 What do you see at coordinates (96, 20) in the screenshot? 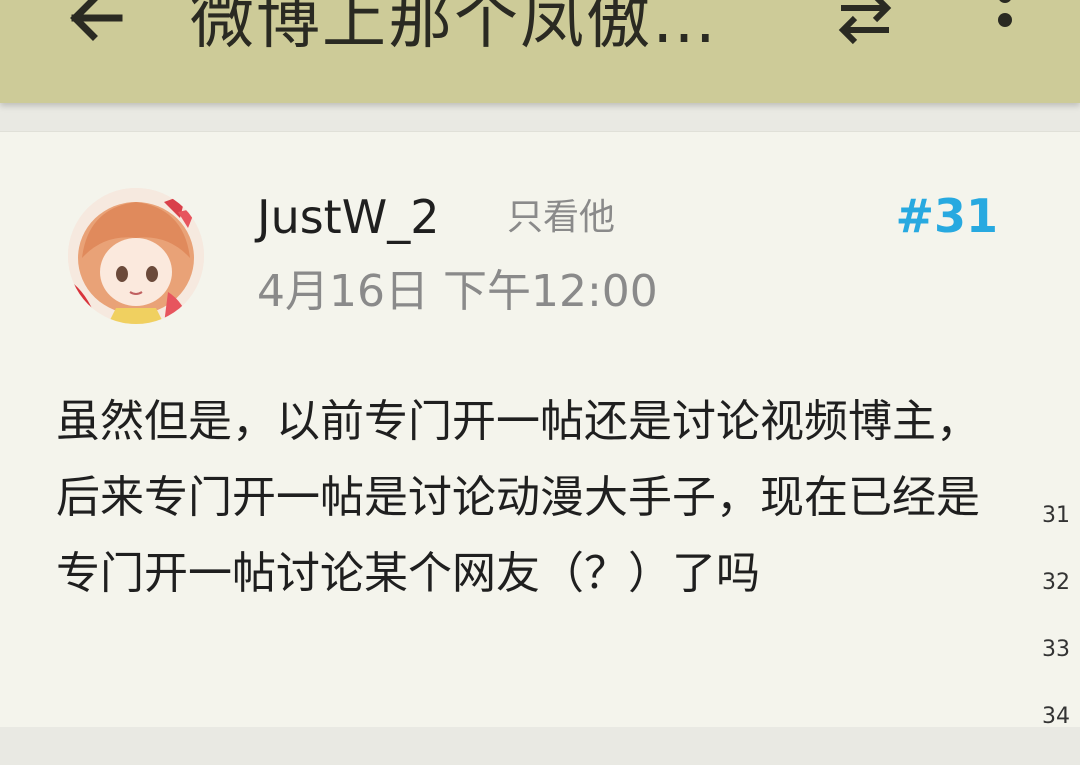
I see `arrow-left-icon` at bounding box center [96, 20].